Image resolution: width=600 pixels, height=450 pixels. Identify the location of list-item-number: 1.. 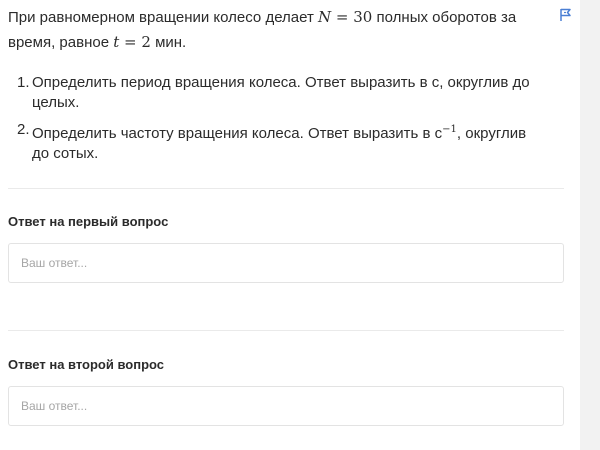
(23, 82).